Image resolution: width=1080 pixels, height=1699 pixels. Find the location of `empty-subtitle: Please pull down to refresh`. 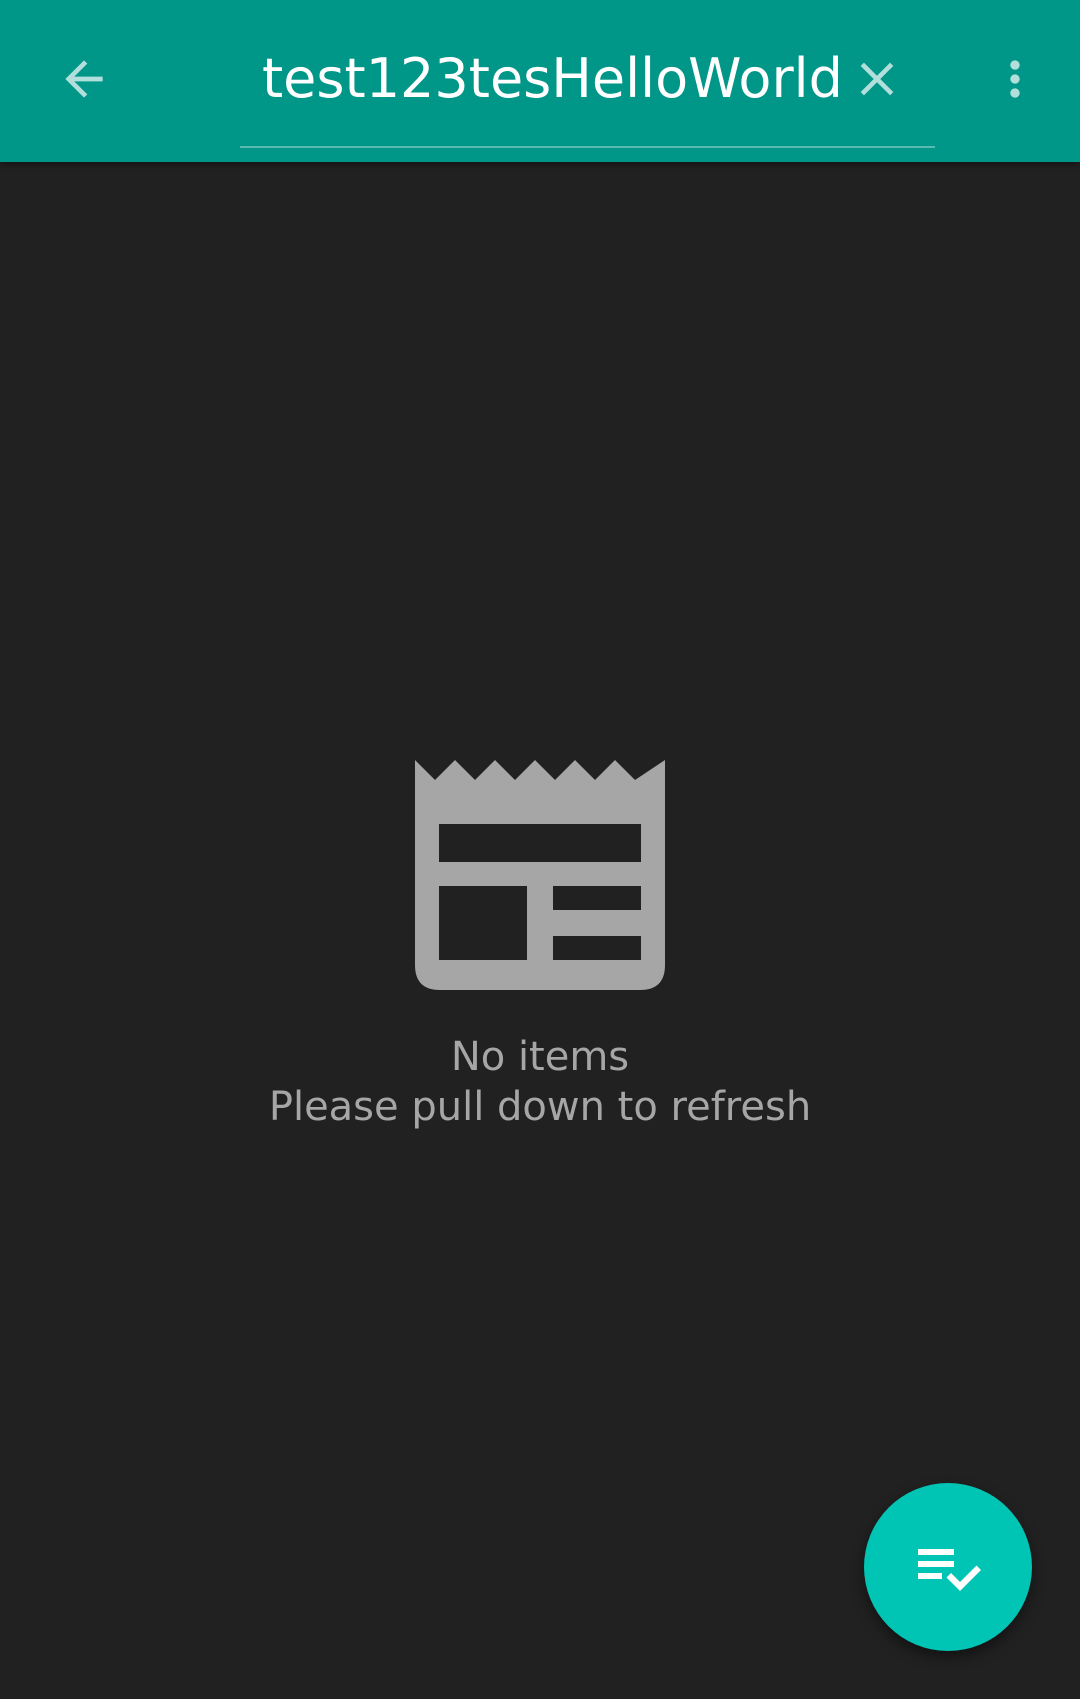

empty-subtitle: Please pull down to refresh is located at coordinates (540, 1107).